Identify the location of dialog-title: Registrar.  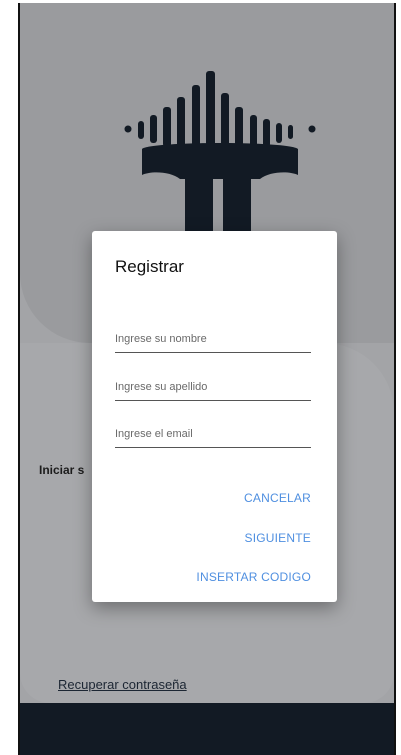
(149, 266).